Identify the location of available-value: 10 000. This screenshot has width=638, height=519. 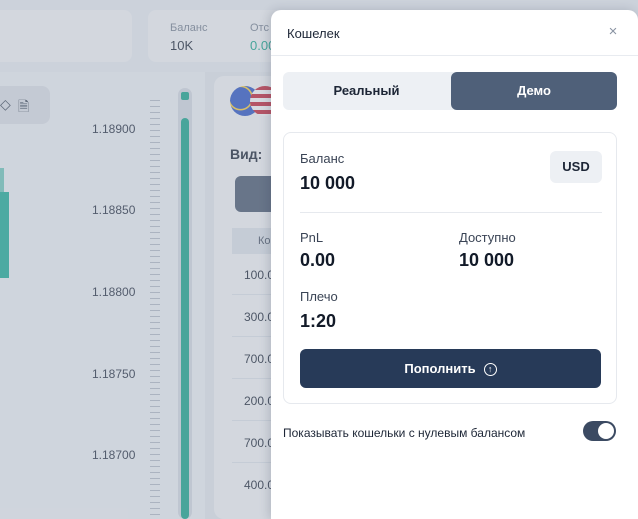
(487, 260).